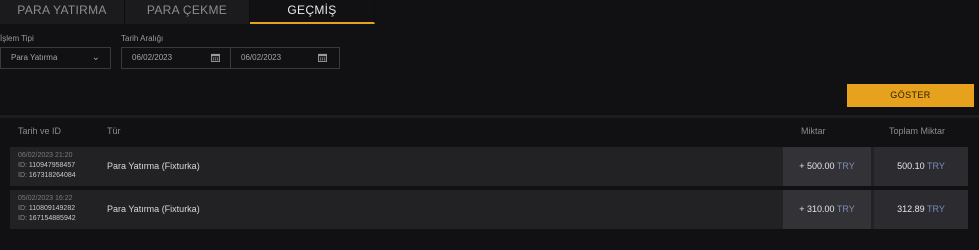 The height and width of the screenshot is (250, 979). I want to click on tab-history: GEÇMİŞ, so click(312, 12).